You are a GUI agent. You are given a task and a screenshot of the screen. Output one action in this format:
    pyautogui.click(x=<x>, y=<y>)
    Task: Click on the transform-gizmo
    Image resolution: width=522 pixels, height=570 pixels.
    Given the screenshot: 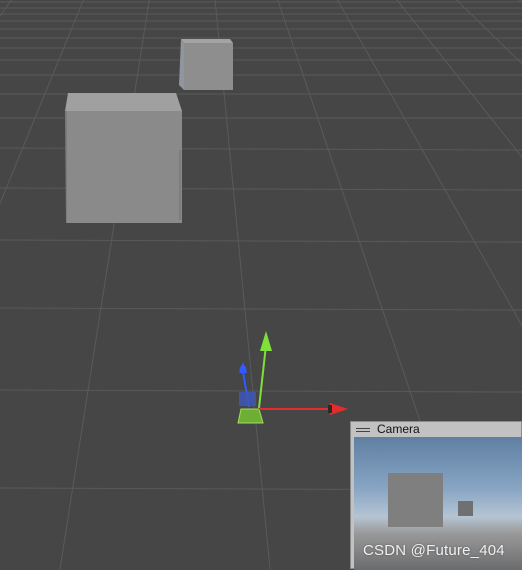 What is the action you would take?
    pyautogui.click(x=292, y=377)
    